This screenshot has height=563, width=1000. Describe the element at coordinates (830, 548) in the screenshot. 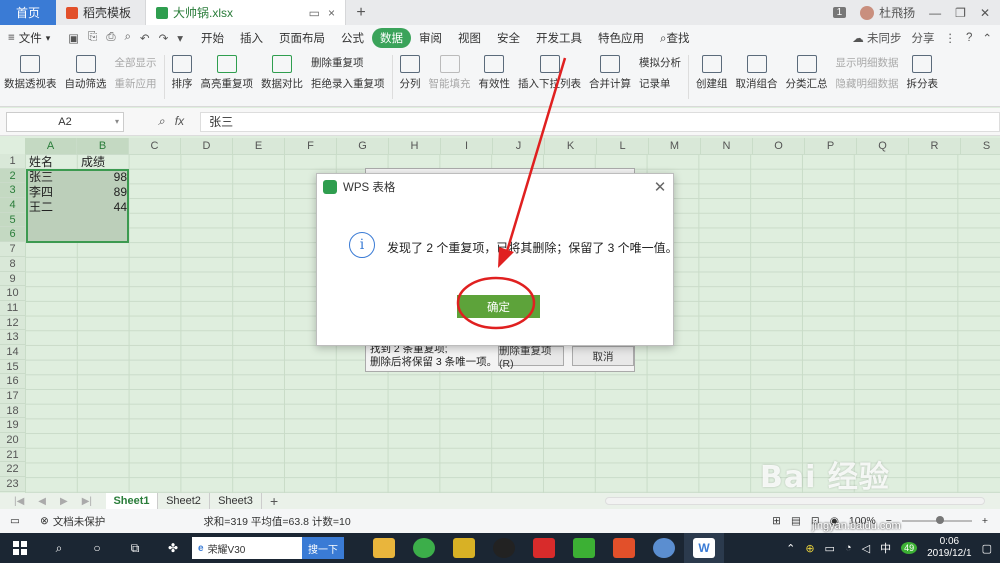

I see `battery-icon: ▭` at that location.